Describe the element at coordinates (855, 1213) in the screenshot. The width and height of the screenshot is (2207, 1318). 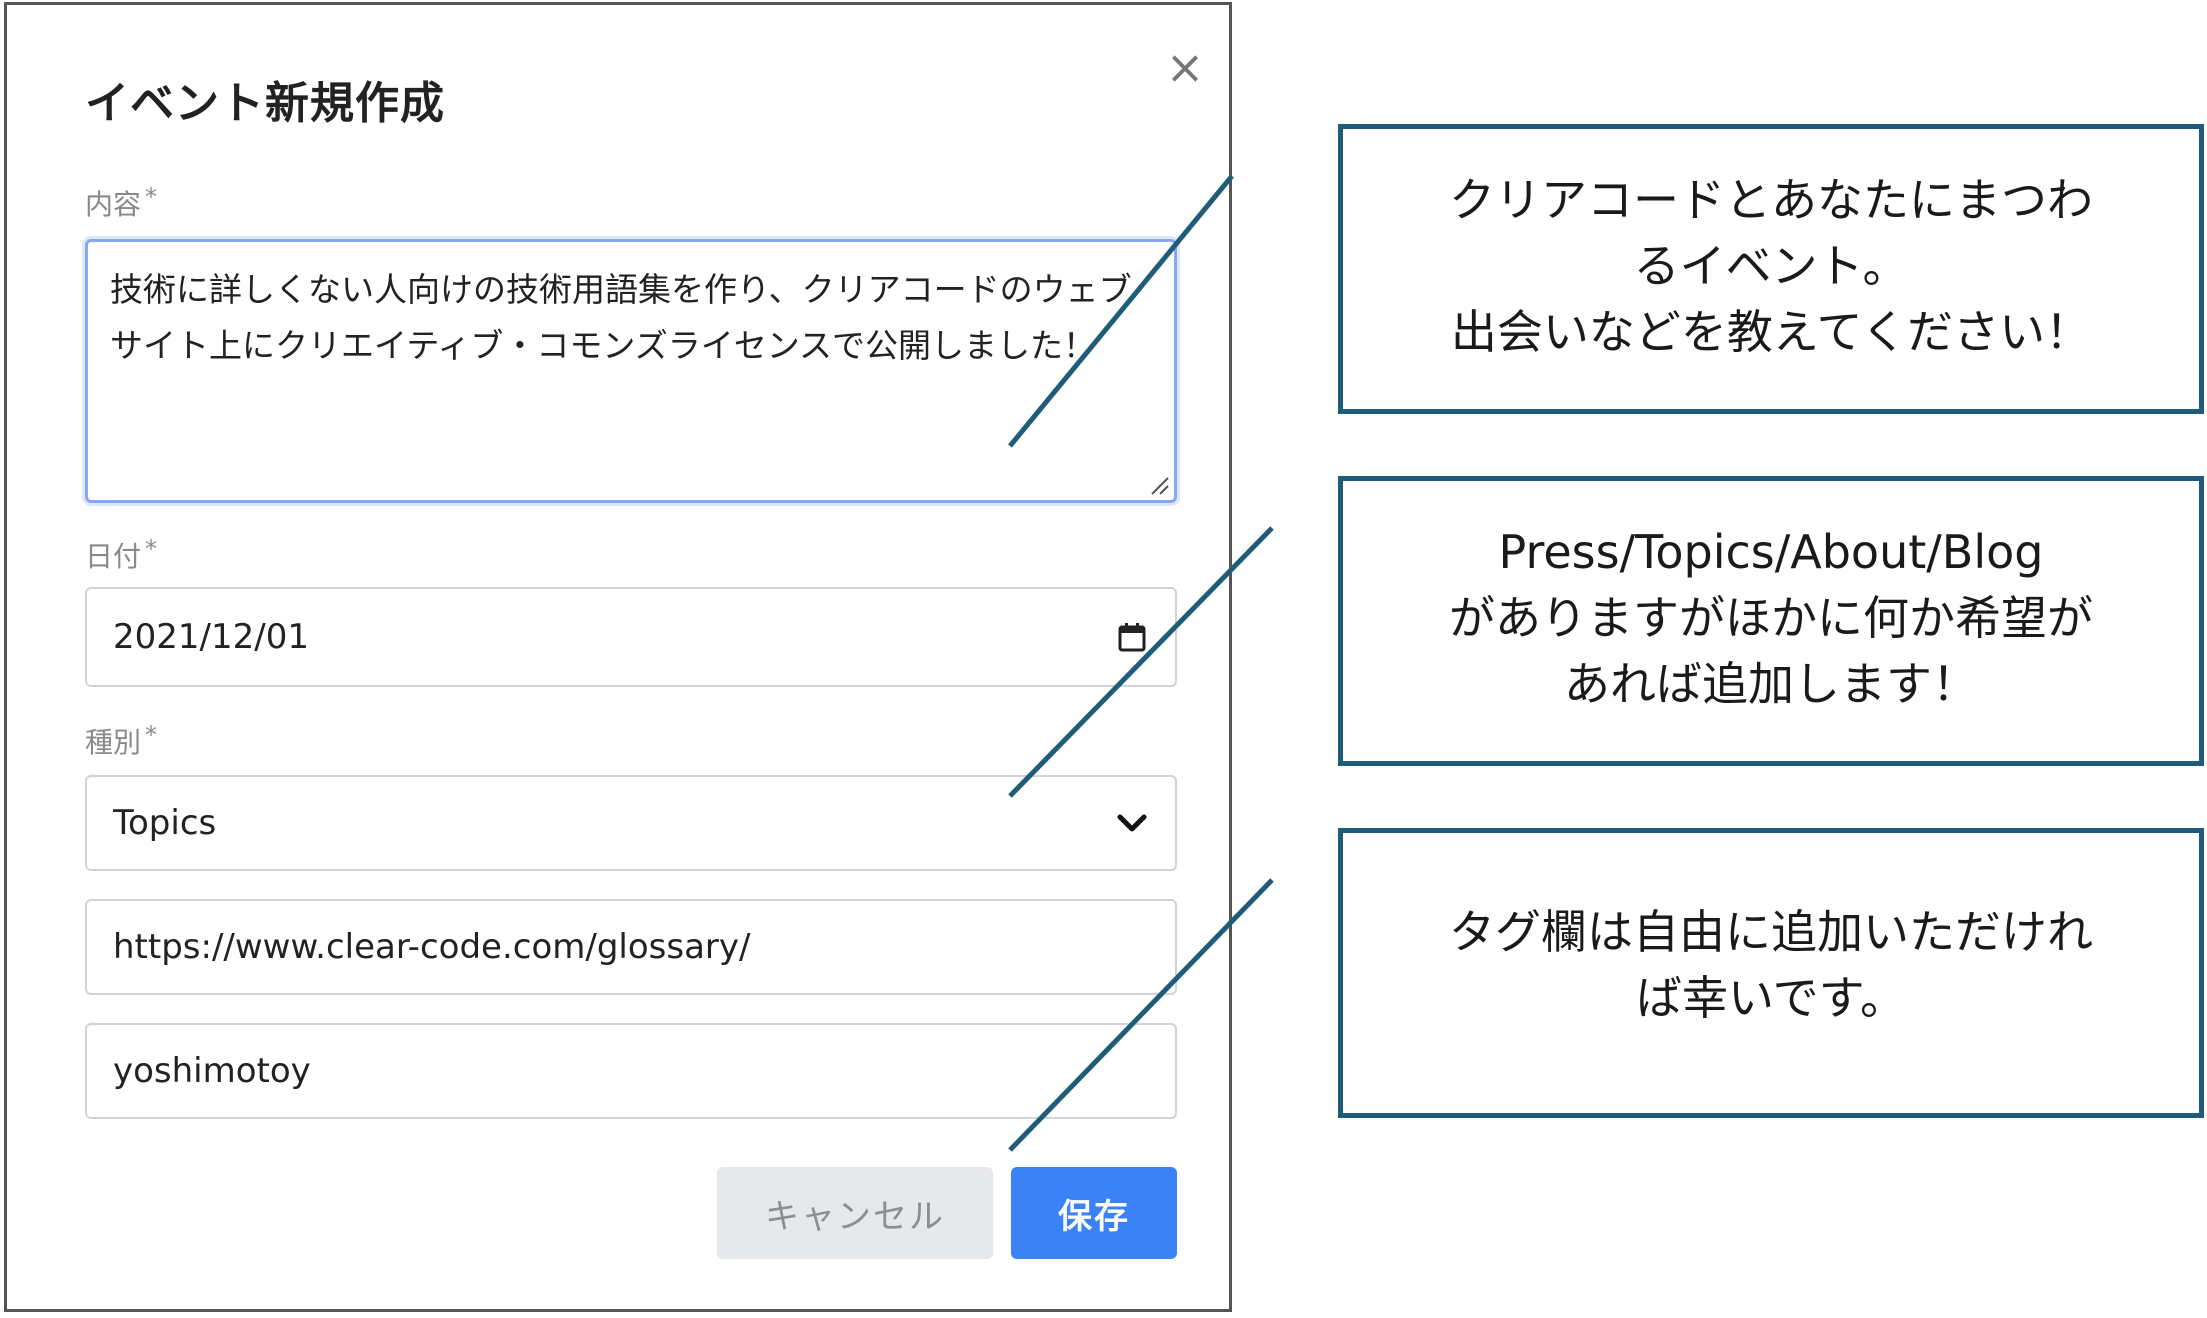
I see `cancel-button: キャンセル` at that location.